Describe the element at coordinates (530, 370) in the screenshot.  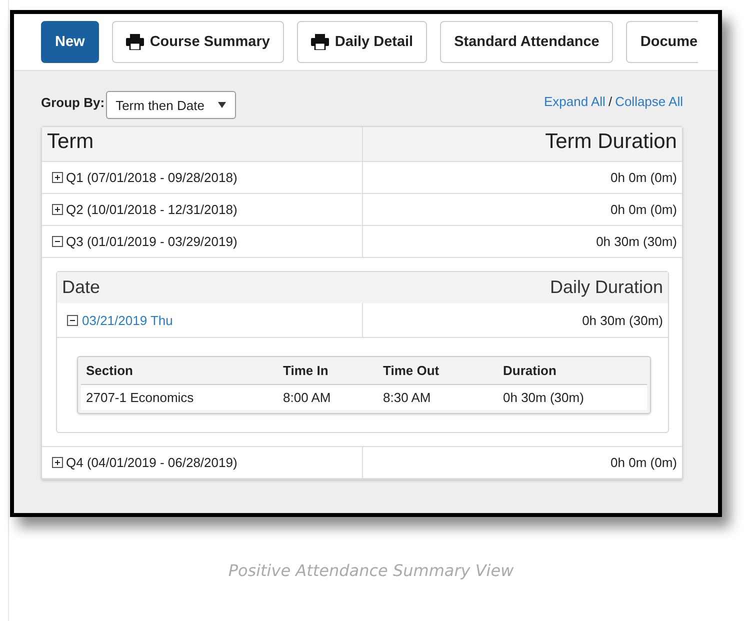
I see `column-header: Duration` at that location.